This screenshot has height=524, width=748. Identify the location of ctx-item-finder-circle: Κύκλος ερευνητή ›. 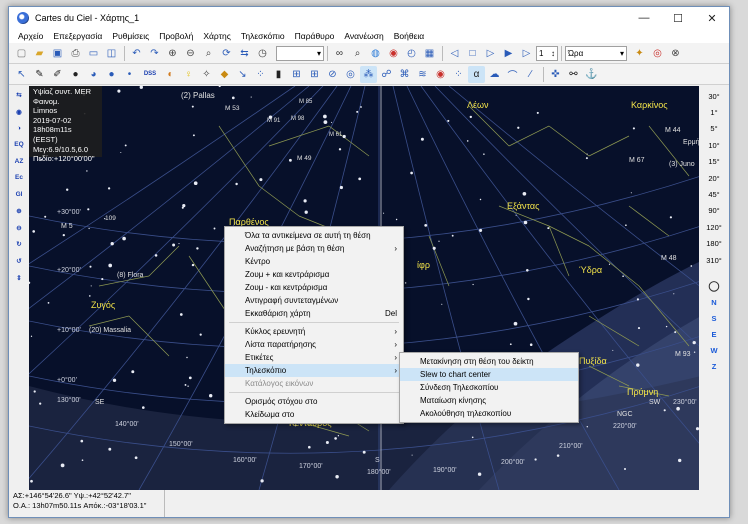
(314, 331).